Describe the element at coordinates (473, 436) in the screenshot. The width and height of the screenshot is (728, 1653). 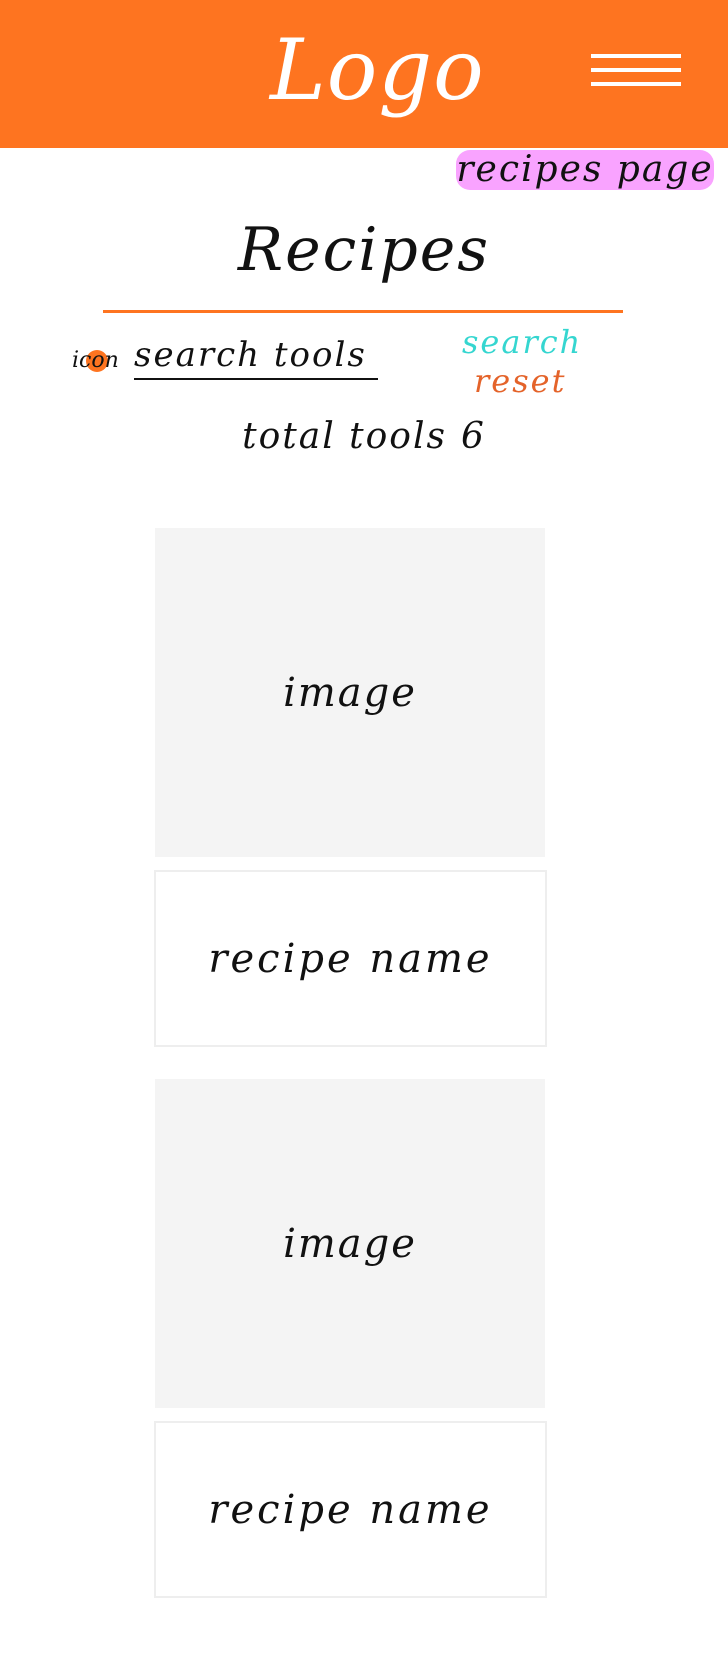
I see `total-tools-value: 6` at that location.